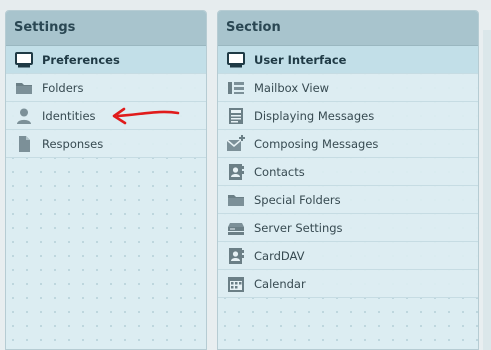 The height and width of the screenshot is (350, 491). What do you see at coordinates (279, 171) in the screenshot?
I see `section-item-label: Contacts` at bounding box center [279, 171].